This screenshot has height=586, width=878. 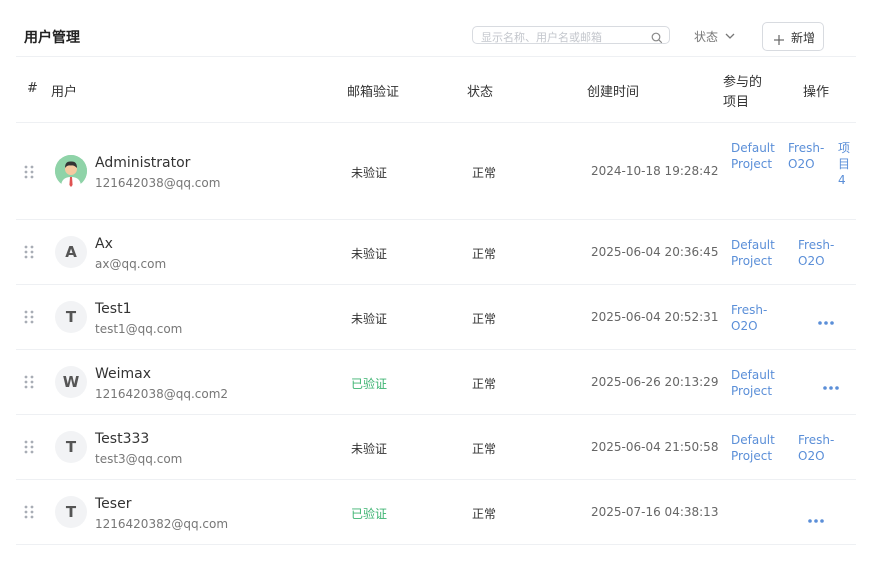 I want to click on header-created: 创建时间, so click(x=613, y=92).